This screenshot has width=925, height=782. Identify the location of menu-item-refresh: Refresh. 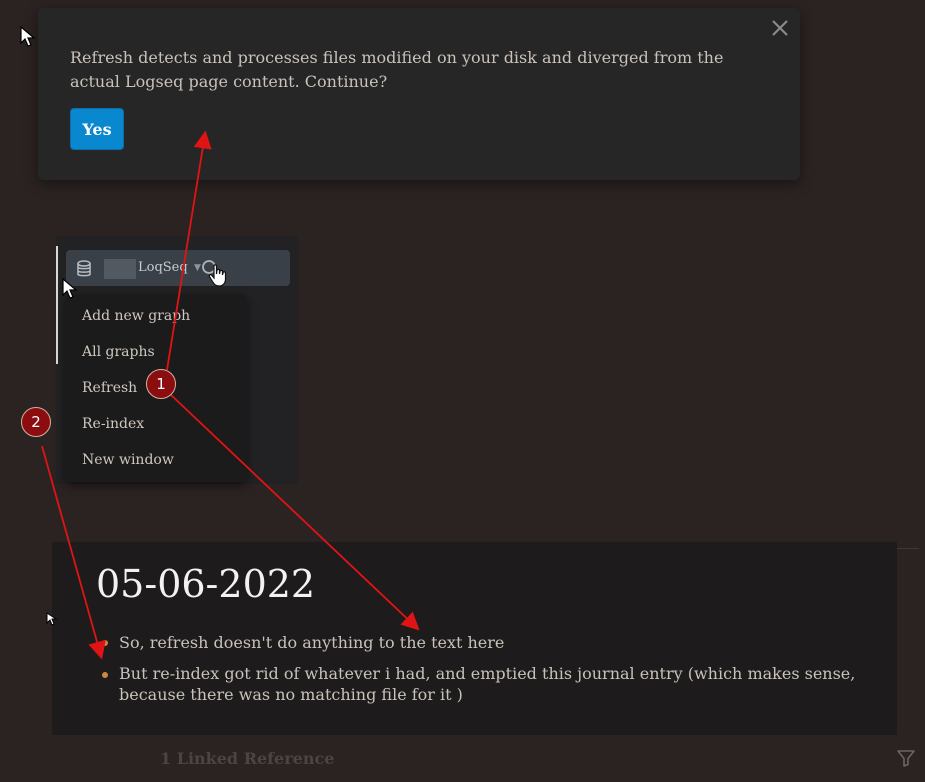
(109, 388).